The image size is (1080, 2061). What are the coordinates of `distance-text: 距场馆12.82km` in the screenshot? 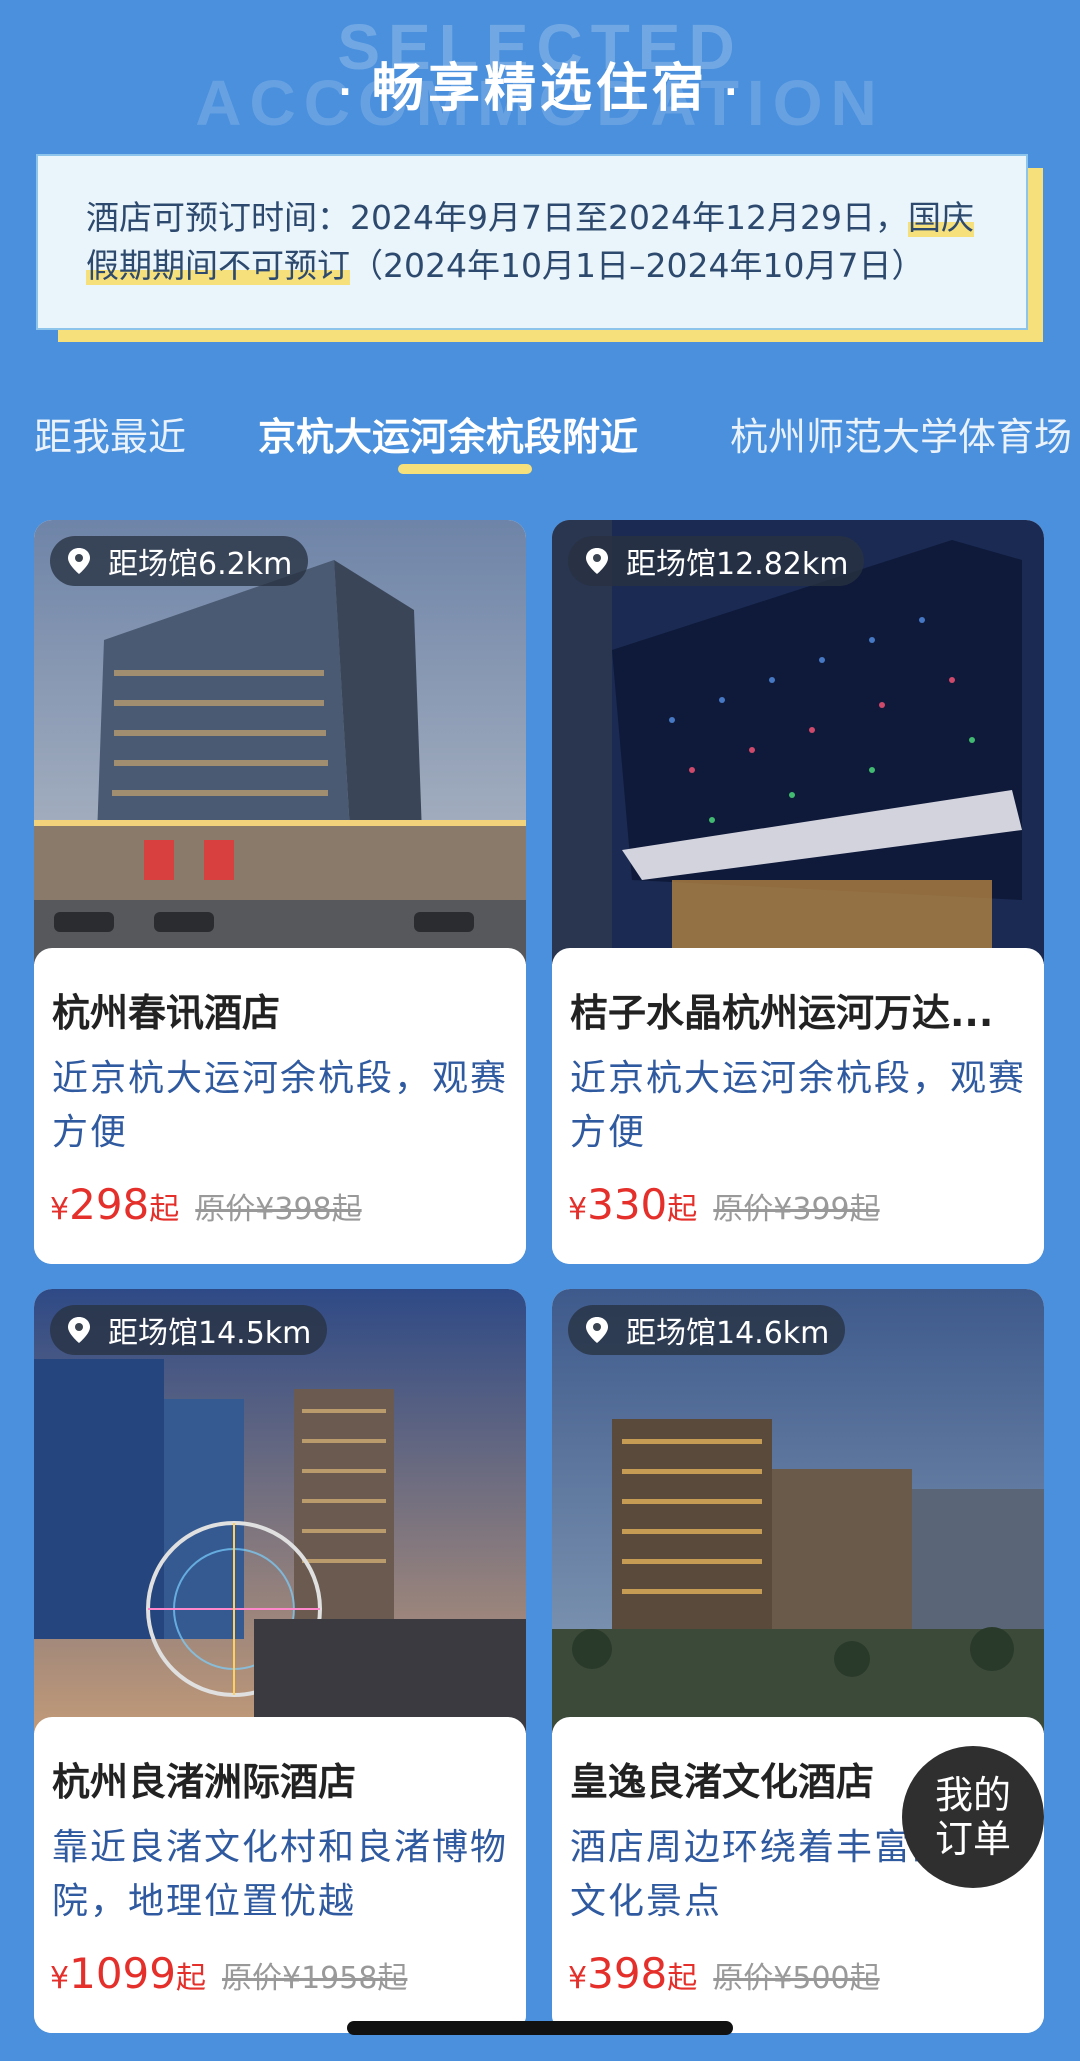 It's located at (737, 564).